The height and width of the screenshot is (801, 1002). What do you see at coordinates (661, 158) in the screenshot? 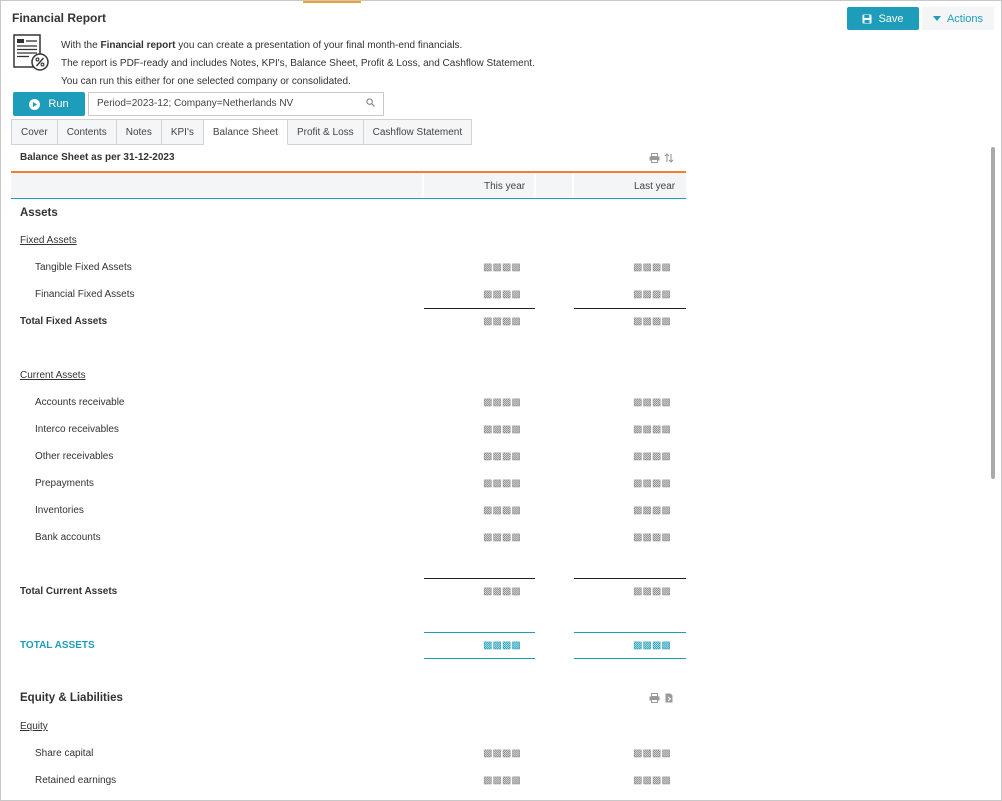
I see `sheet-toolbar` at bounding box center [661, 158].